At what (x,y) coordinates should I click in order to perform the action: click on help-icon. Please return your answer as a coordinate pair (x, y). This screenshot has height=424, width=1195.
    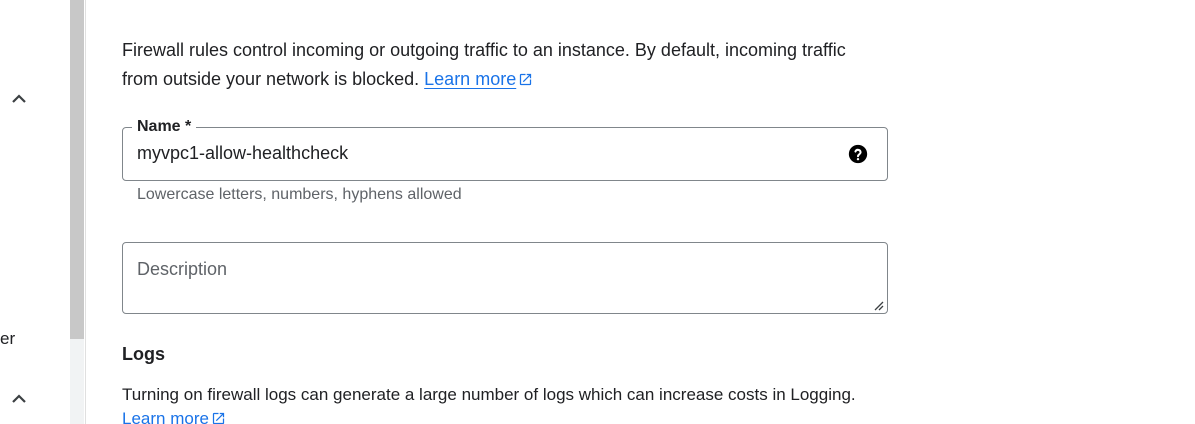
    Looking at the image, I should click on (858, 154).